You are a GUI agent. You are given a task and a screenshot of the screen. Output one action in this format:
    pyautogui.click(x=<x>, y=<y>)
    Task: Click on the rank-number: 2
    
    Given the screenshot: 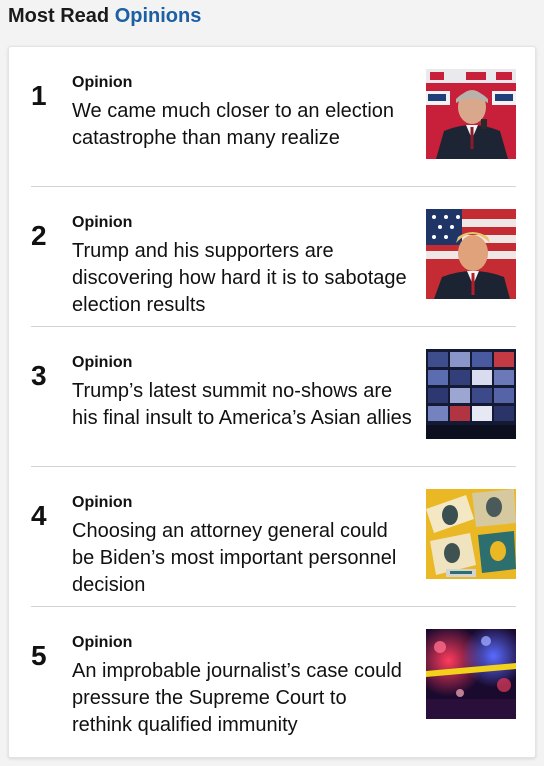 What is the action you would take?
    pyautogui.click(x=39, y=235)
    